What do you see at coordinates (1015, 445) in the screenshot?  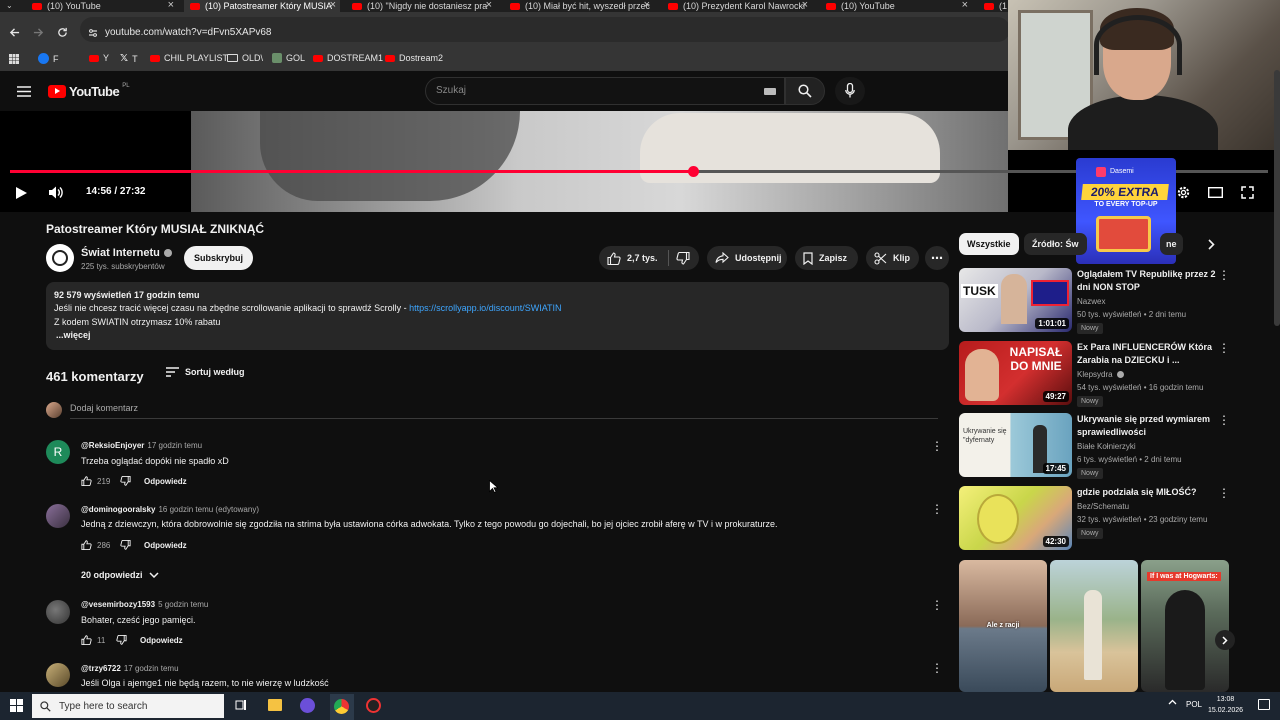 I see `video-thumbnail: Ukrywanie się "dyfernaty 17:45` at bounding box center [1015, 445].